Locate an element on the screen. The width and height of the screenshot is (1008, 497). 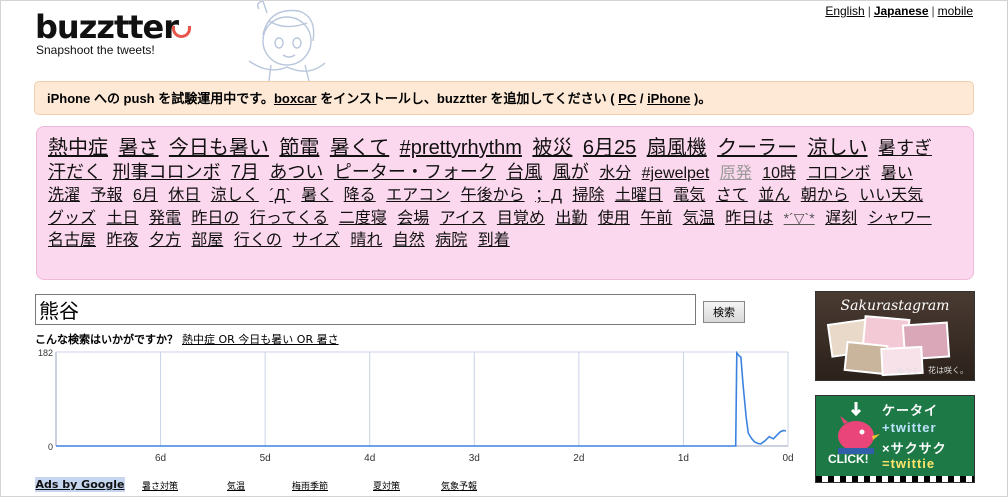
search-input is located at coordinates (365, 309).